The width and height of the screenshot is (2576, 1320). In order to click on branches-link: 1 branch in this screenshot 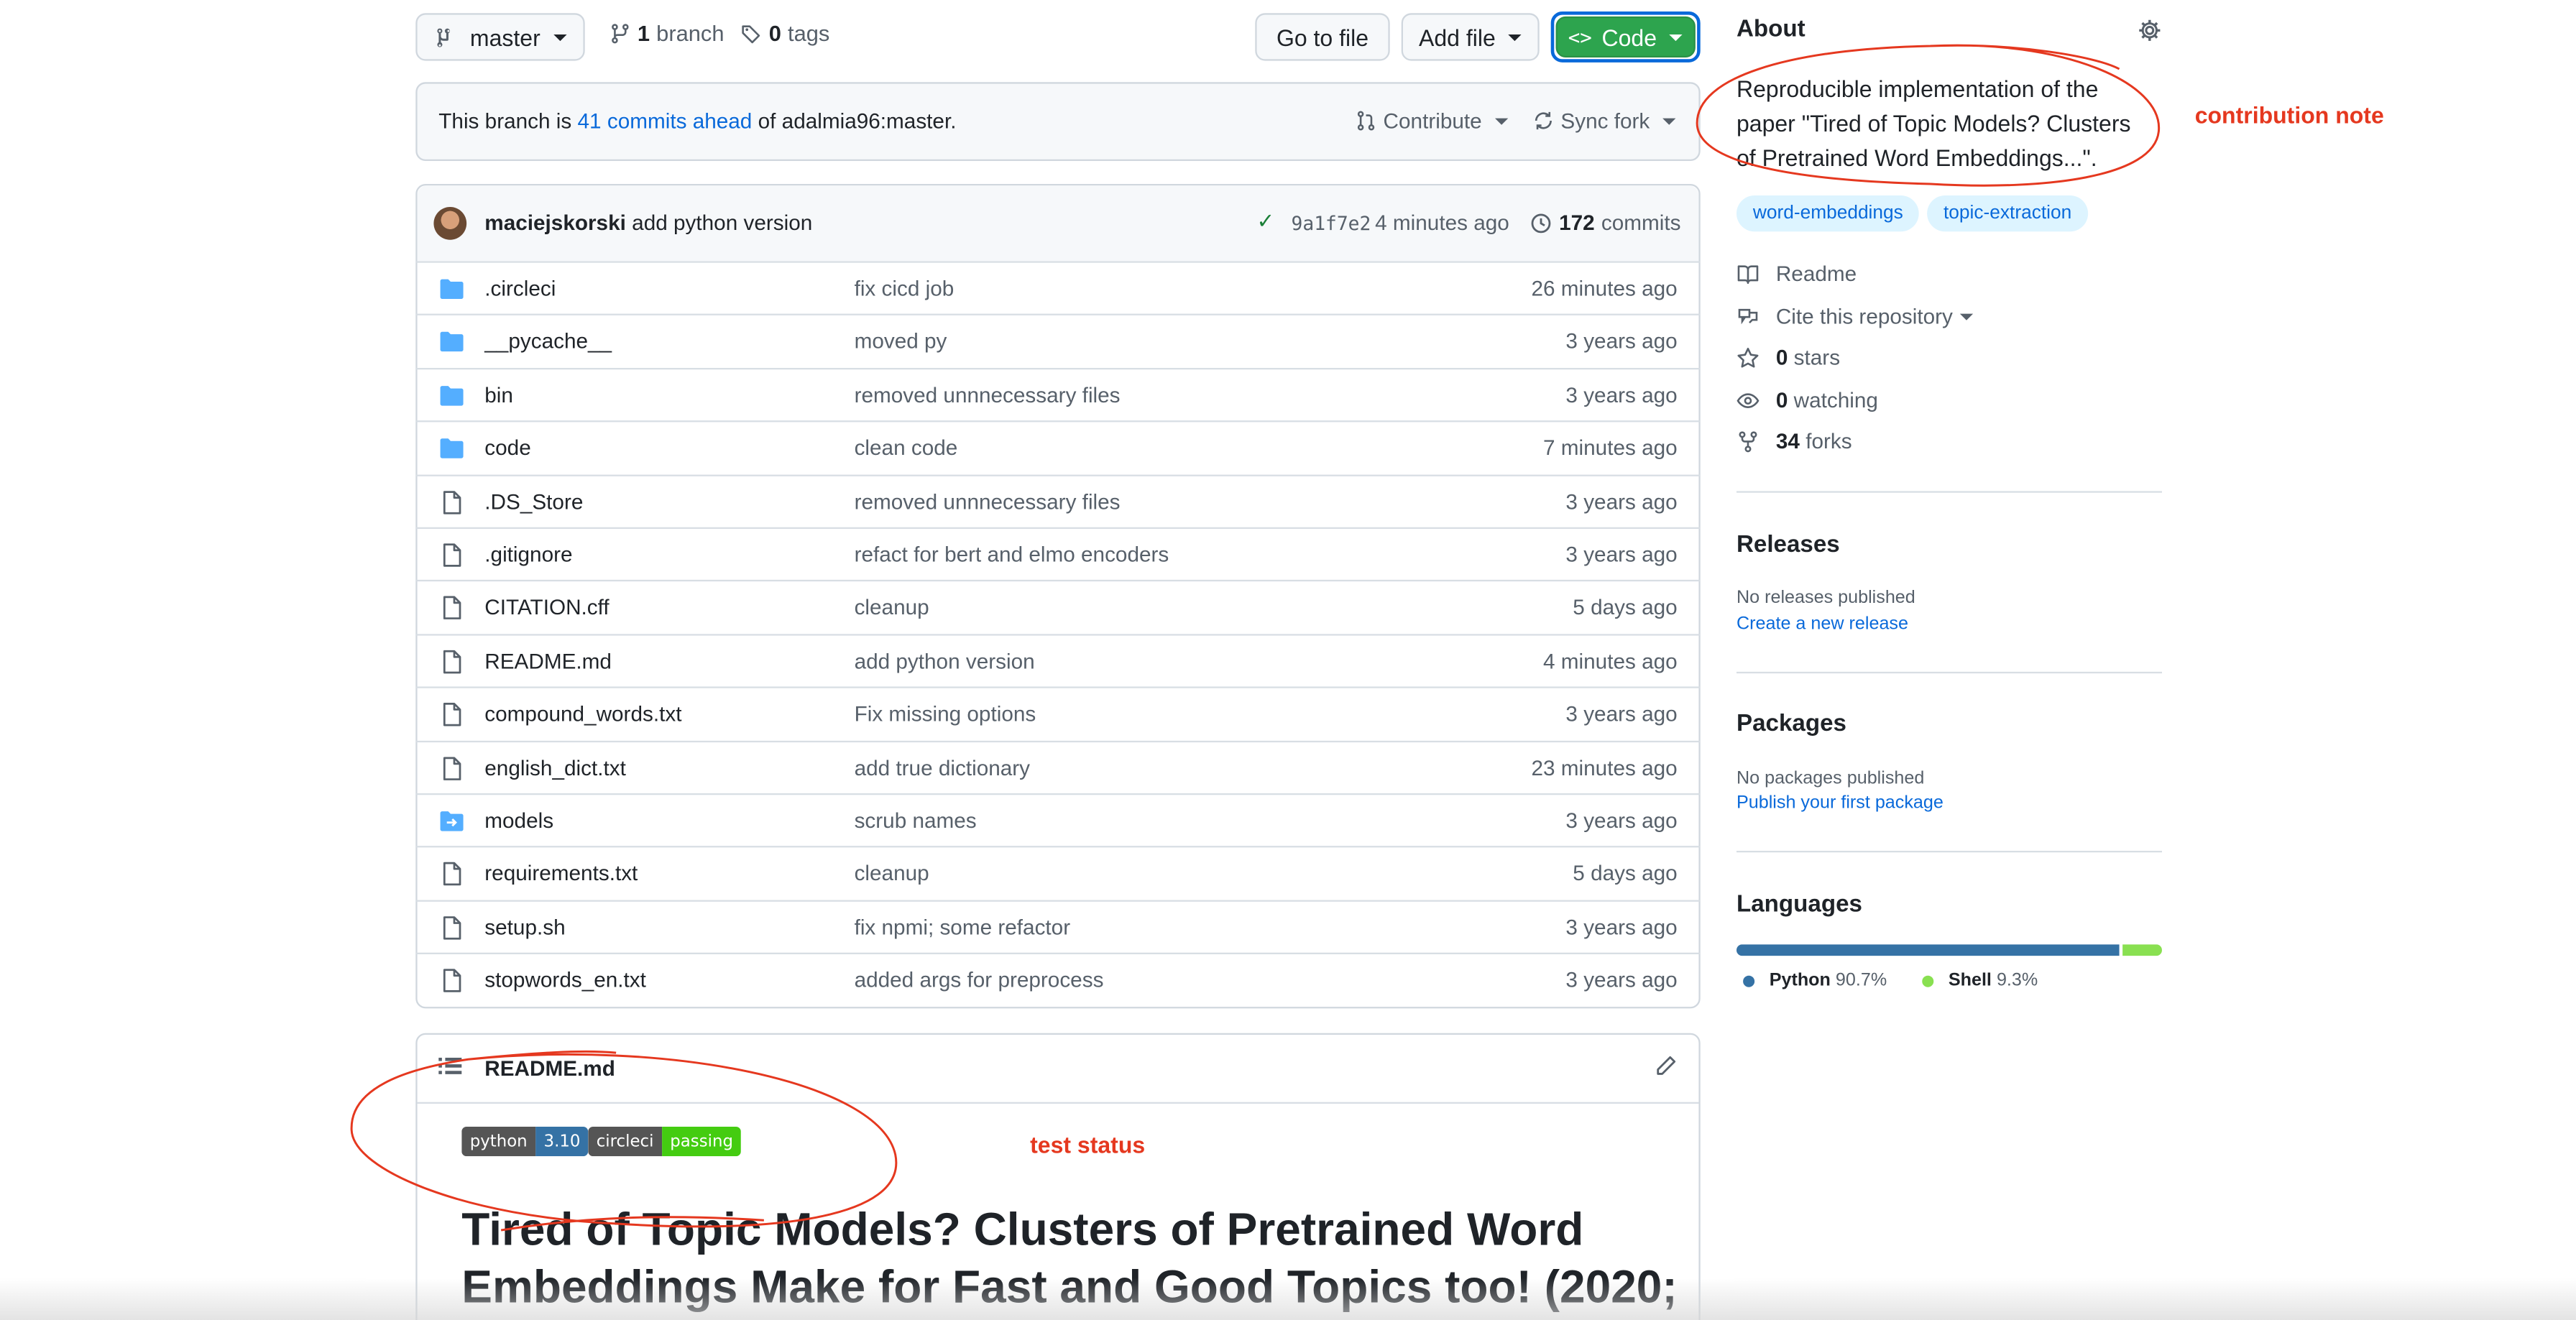, I will do `click(667, 34)`.